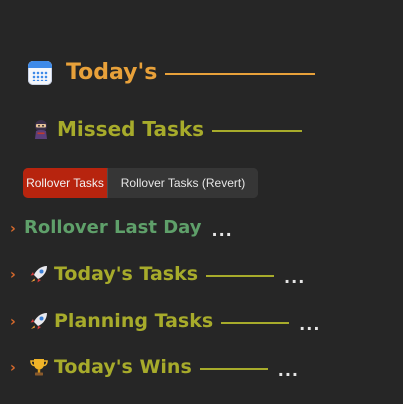 This screenshot has width=403, height=404. What do you see at coordinates (240, 74) in the screenshot?
I see `heading-rule` at bounding box center [240, 74].